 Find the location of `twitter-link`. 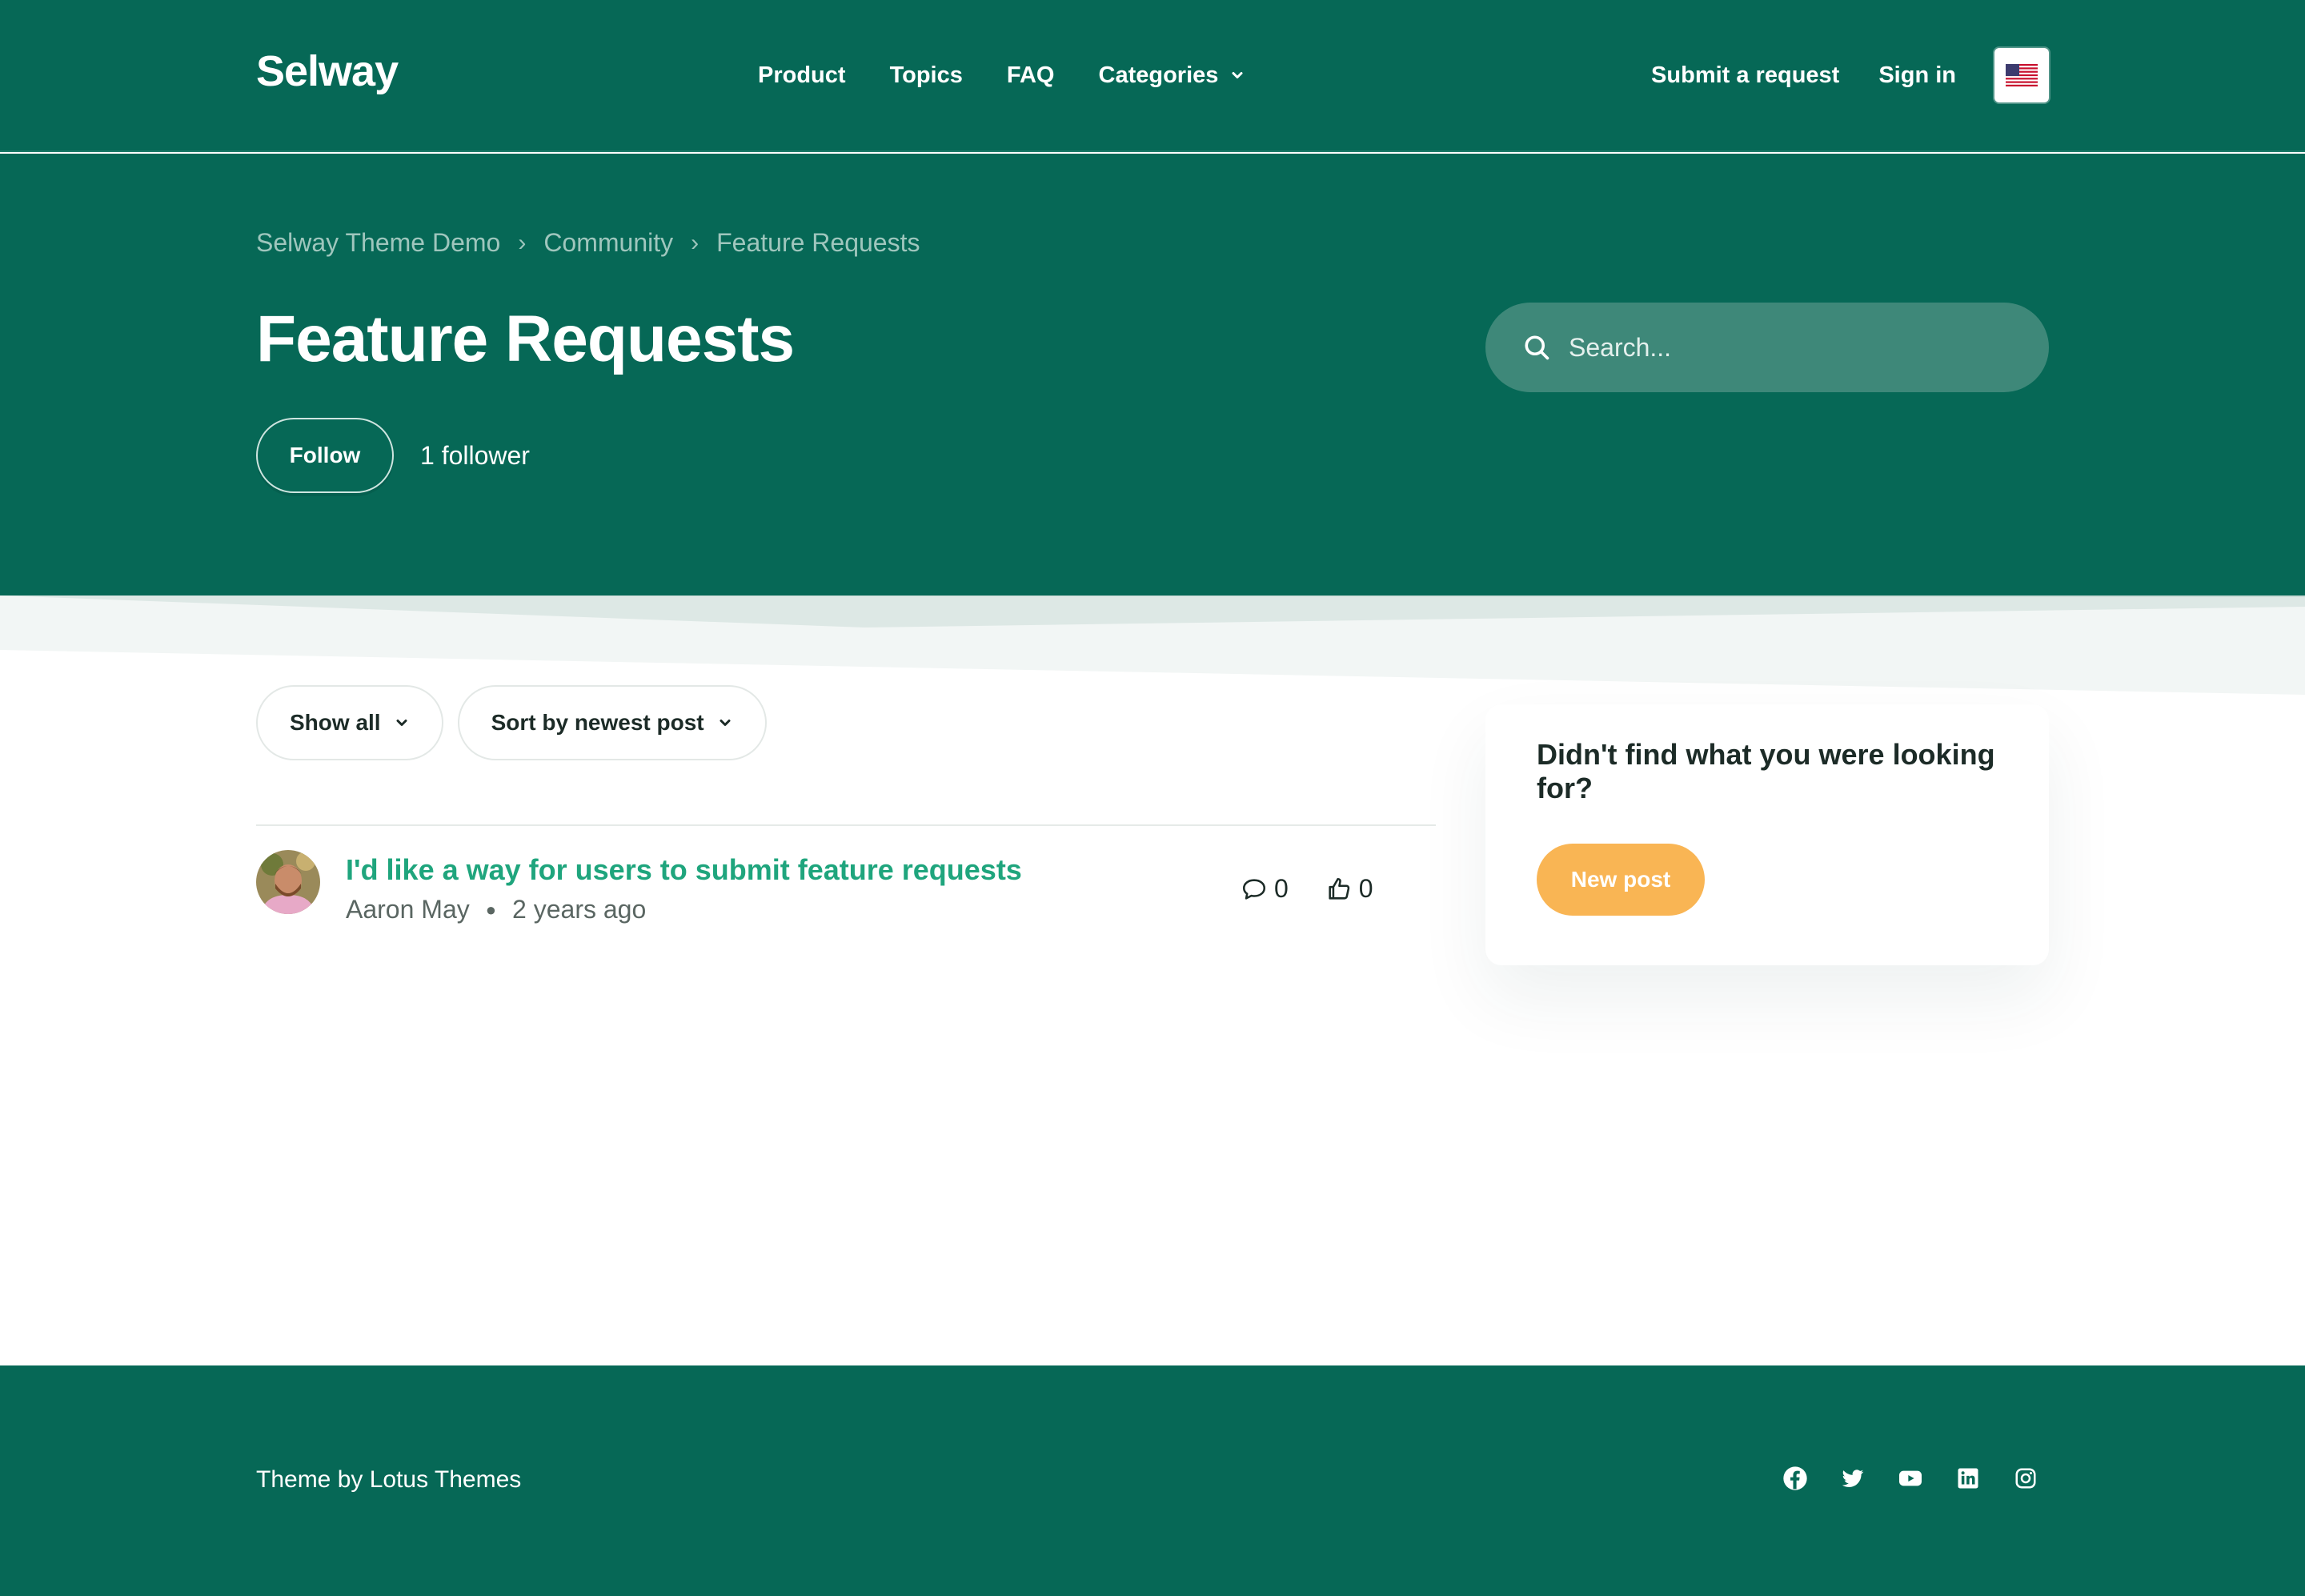

twitter-link is located at coordinates (1852, 1478).